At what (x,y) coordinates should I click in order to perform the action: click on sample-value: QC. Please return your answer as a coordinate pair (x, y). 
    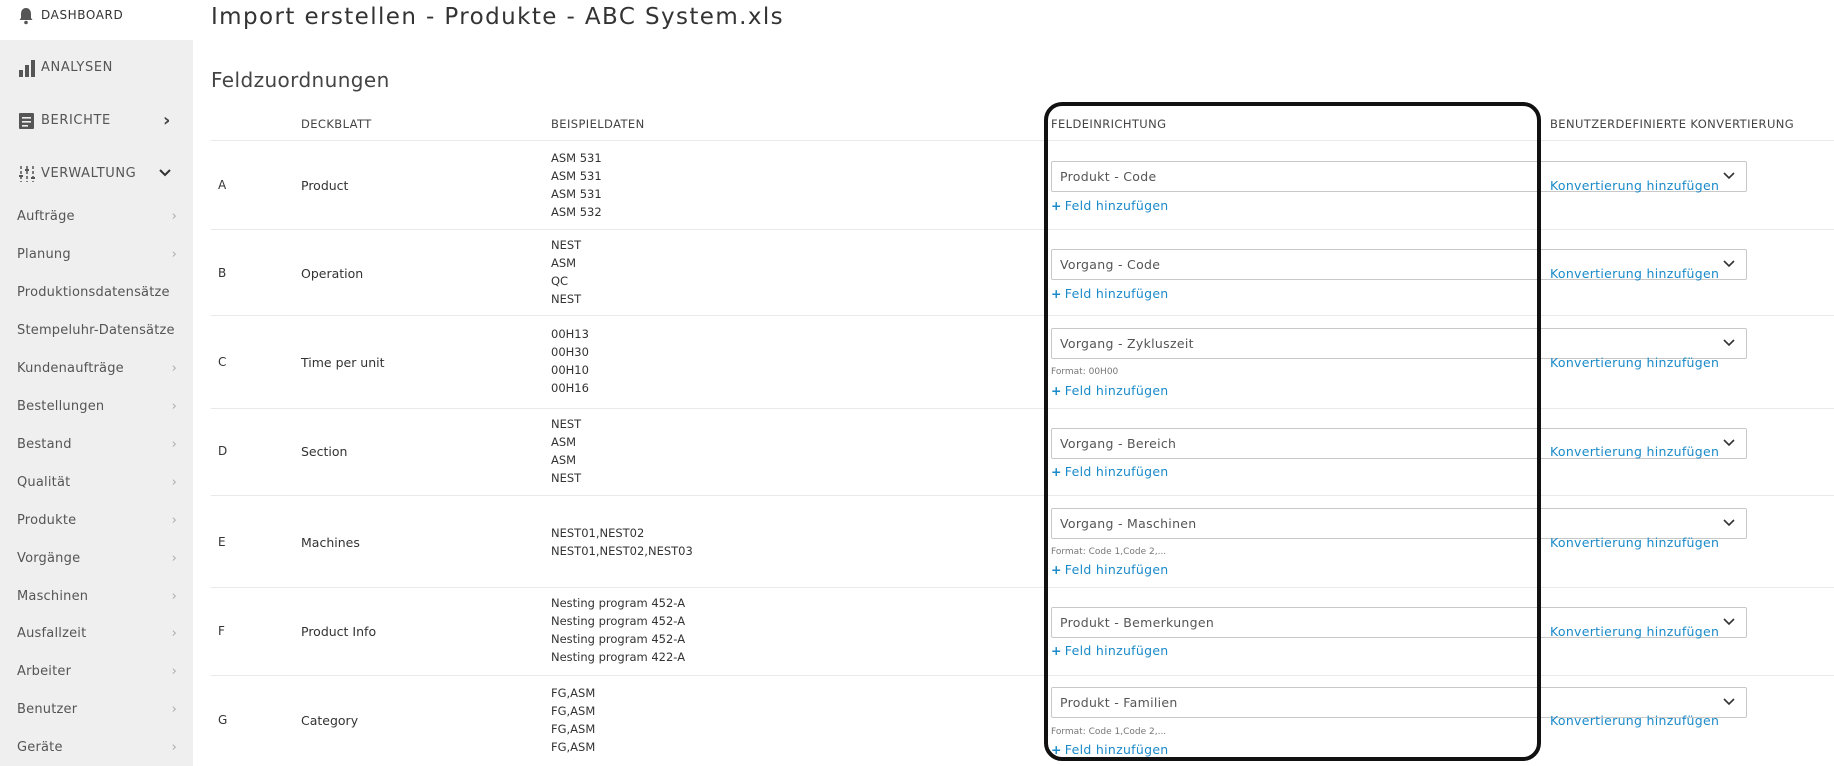
    Looking at the image, I should click on (560, 281).